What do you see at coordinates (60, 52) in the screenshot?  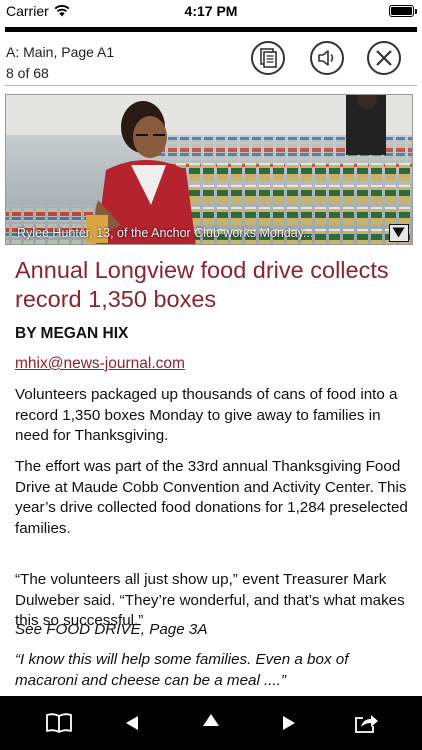 I see `section-label: A: Main, Page A1` at bounding box center [60, 52].